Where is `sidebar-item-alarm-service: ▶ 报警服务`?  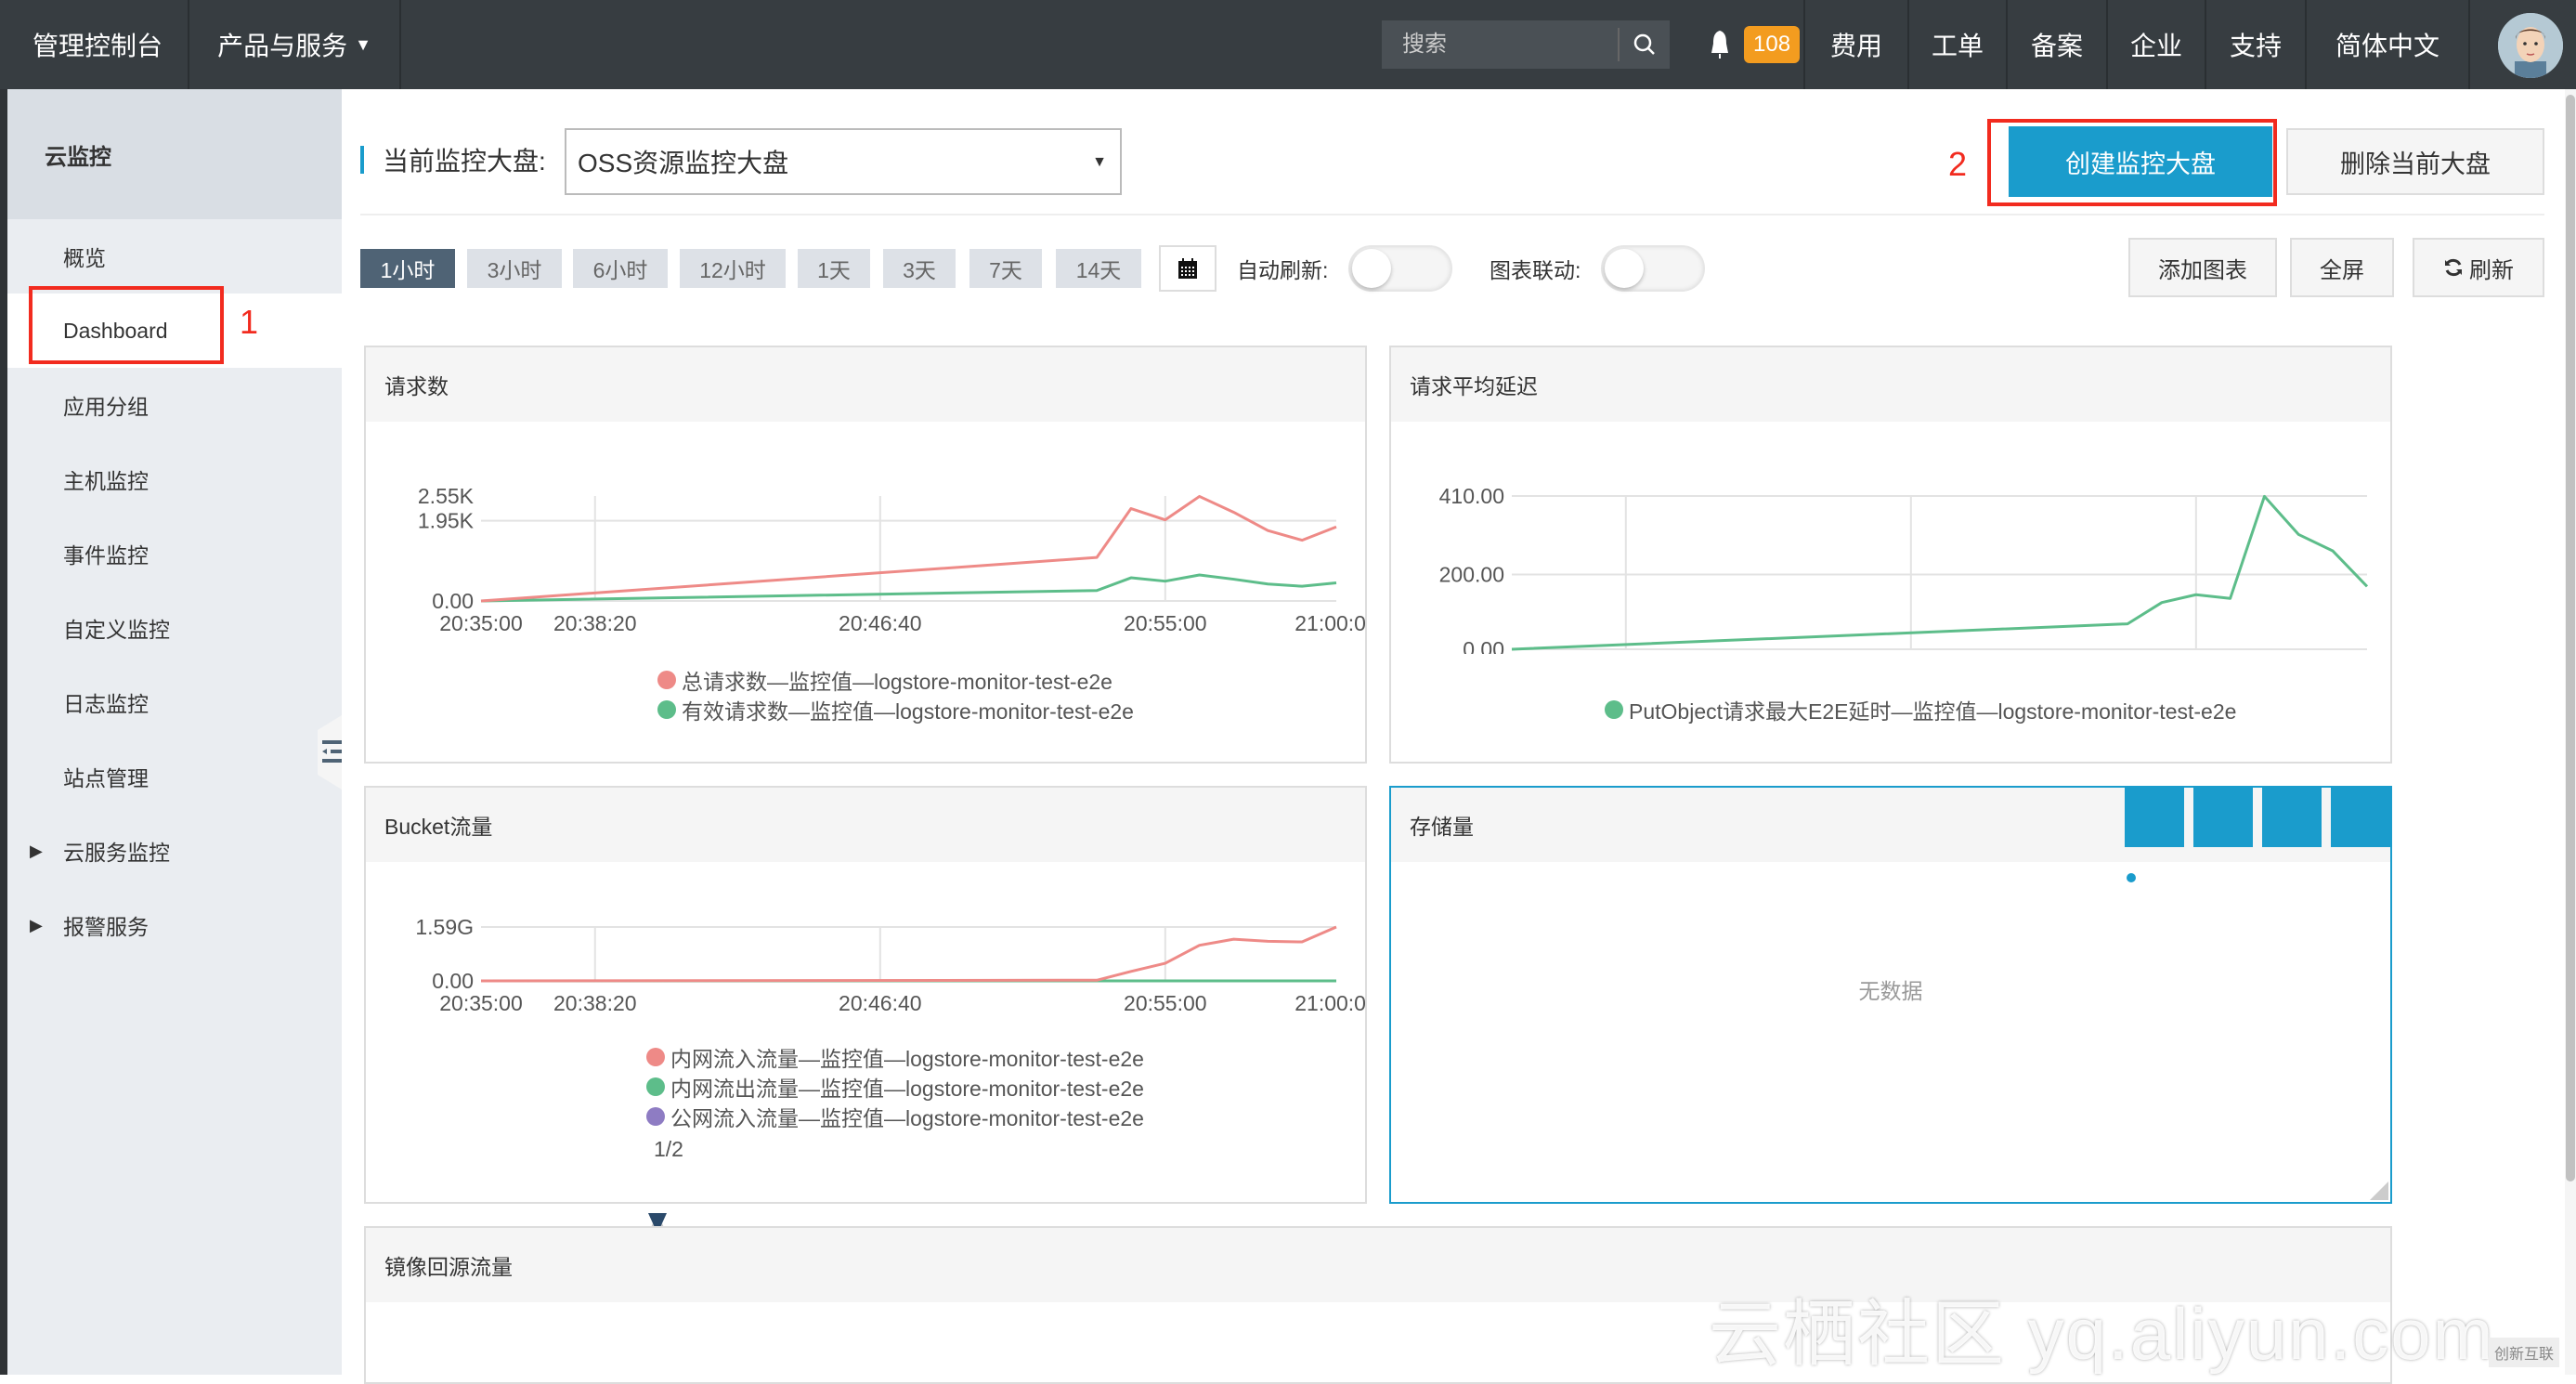 sidebar-item-alarm-service: ▶ 报警服务 is located at coordinates (174, 925).